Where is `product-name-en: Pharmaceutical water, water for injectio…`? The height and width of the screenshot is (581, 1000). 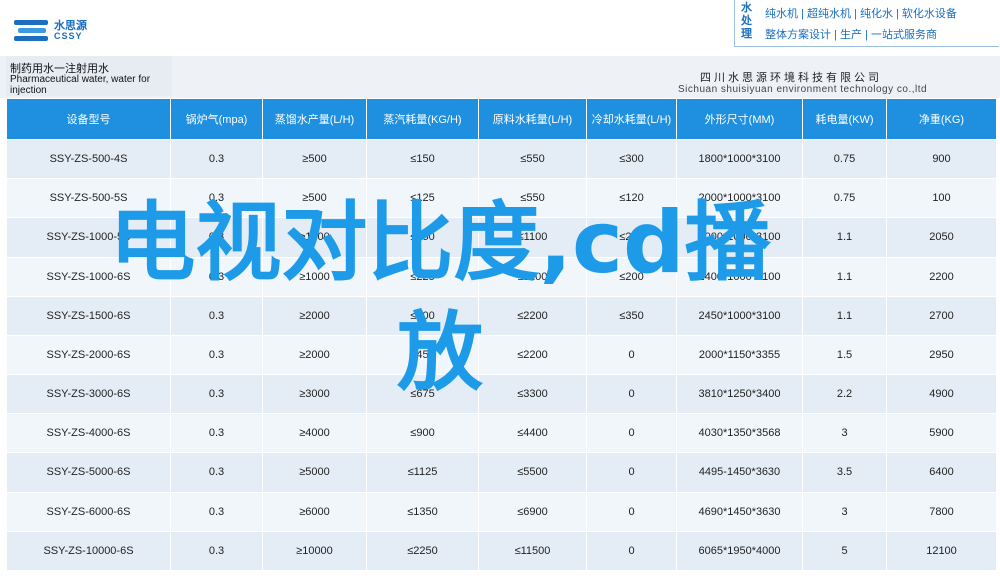
product-name-en: Pharmaceutical water, water for injectio… is located at coordinates (80, 85).